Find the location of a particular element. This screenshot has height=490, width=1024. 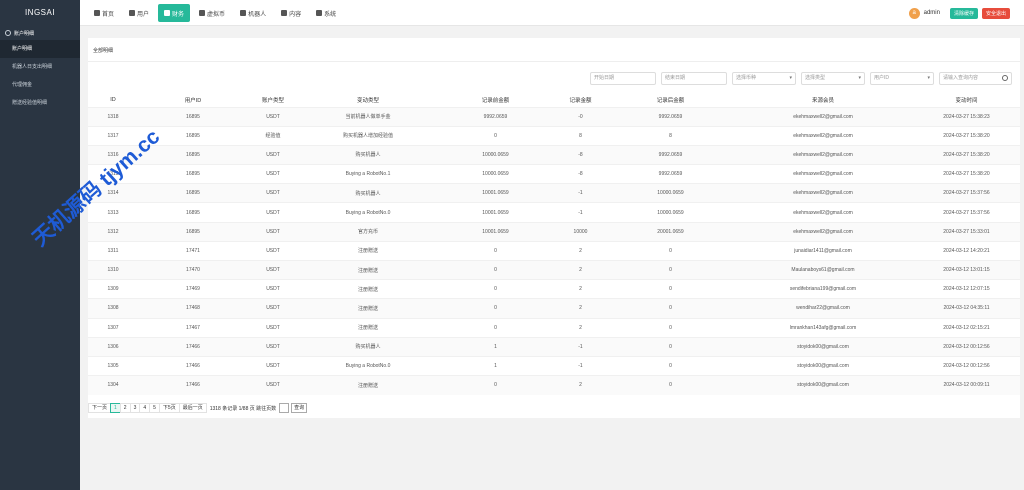

next-five-pages-button: 下5页 is located at coordinates (169, 408).